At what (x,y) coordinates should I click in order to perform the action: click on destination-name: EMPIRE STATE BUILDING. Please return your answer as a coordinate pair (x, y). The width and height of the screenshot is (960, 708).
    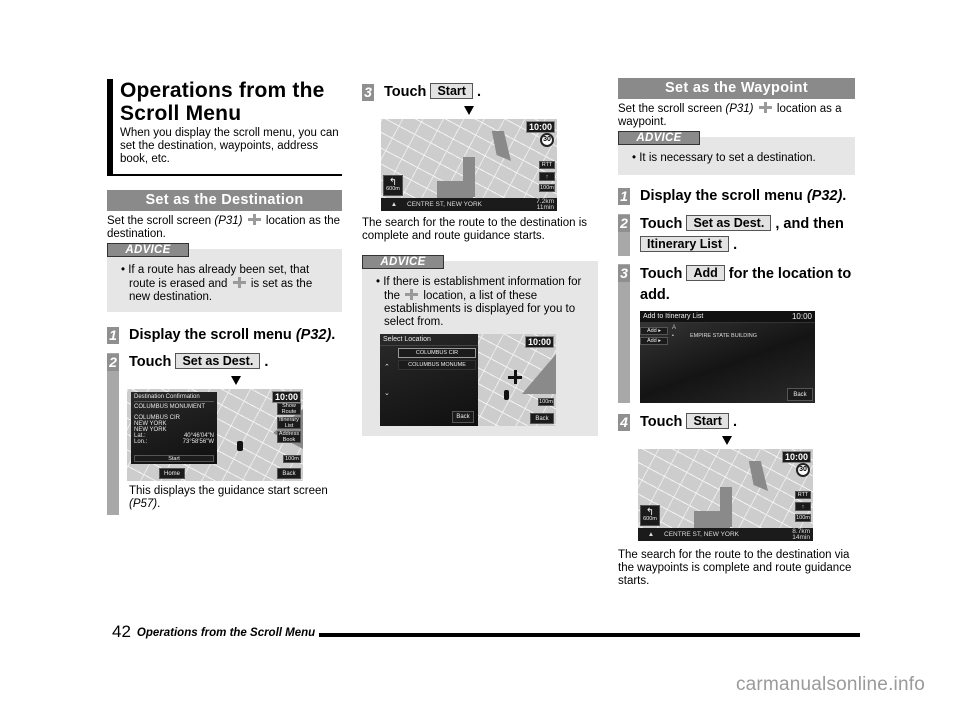
    Looking at the image, I should click on (724, 336).